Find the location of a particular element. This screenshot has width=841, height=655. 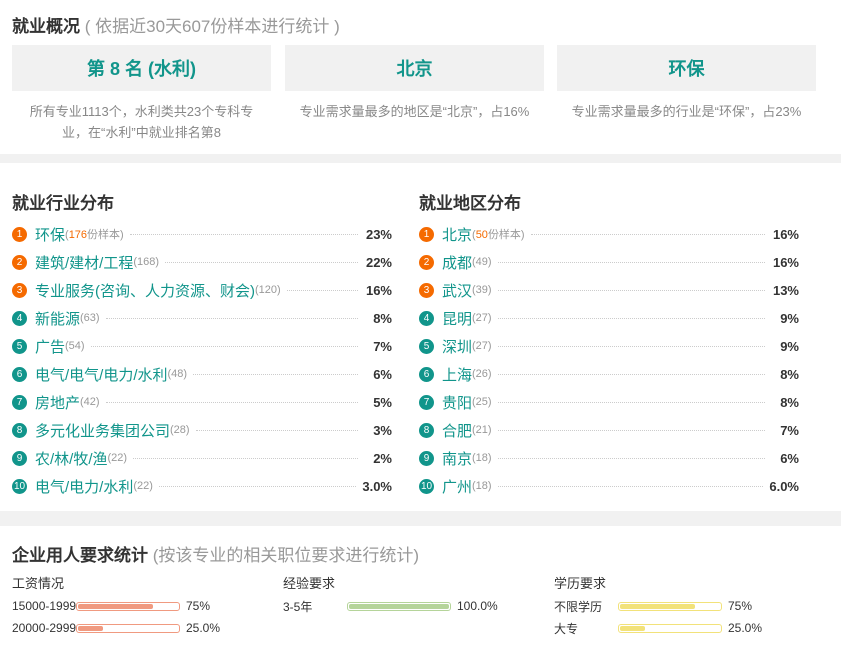

top-industry-desc: 专业需求量最多的行业是“环保”，占23% is located at coordinates (686, 111).